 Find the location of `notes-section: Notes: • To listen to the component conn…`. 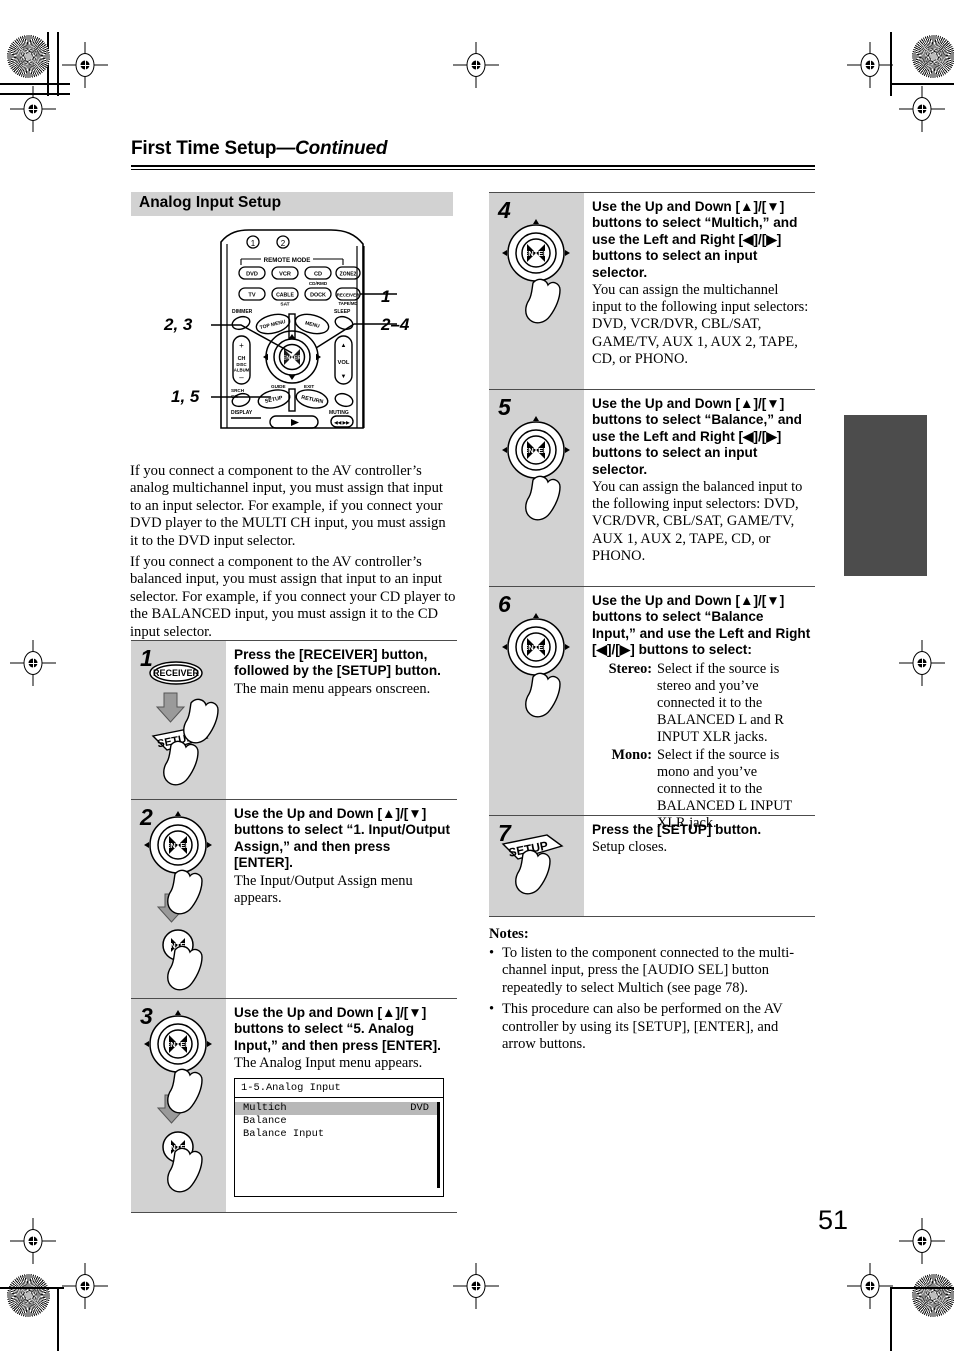

notes-section: Notes: • To listen to the component conn… is located at coordinates (652, 991).